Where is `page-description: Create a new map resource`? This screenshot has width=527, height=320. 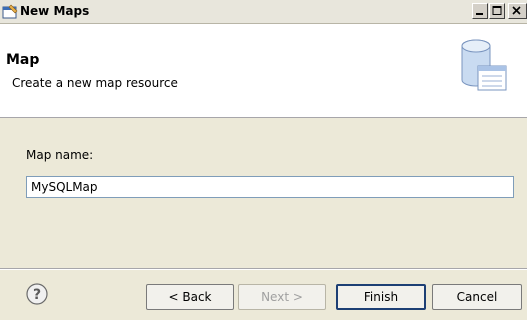 page-description: Create a new map resource is located at coordinates (95, 83).